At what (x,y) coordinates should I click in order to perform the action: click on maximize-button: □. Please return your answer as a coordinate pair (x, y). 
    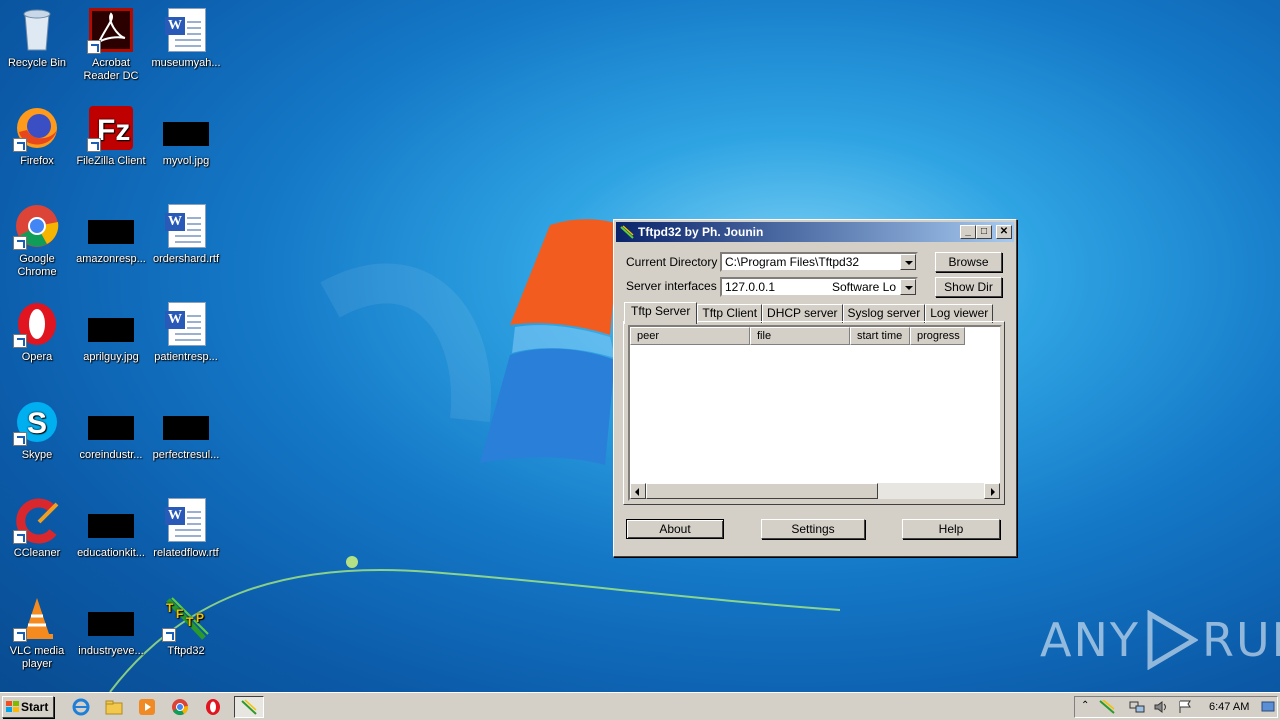
    Looking at the image, I should click on (984, 232).